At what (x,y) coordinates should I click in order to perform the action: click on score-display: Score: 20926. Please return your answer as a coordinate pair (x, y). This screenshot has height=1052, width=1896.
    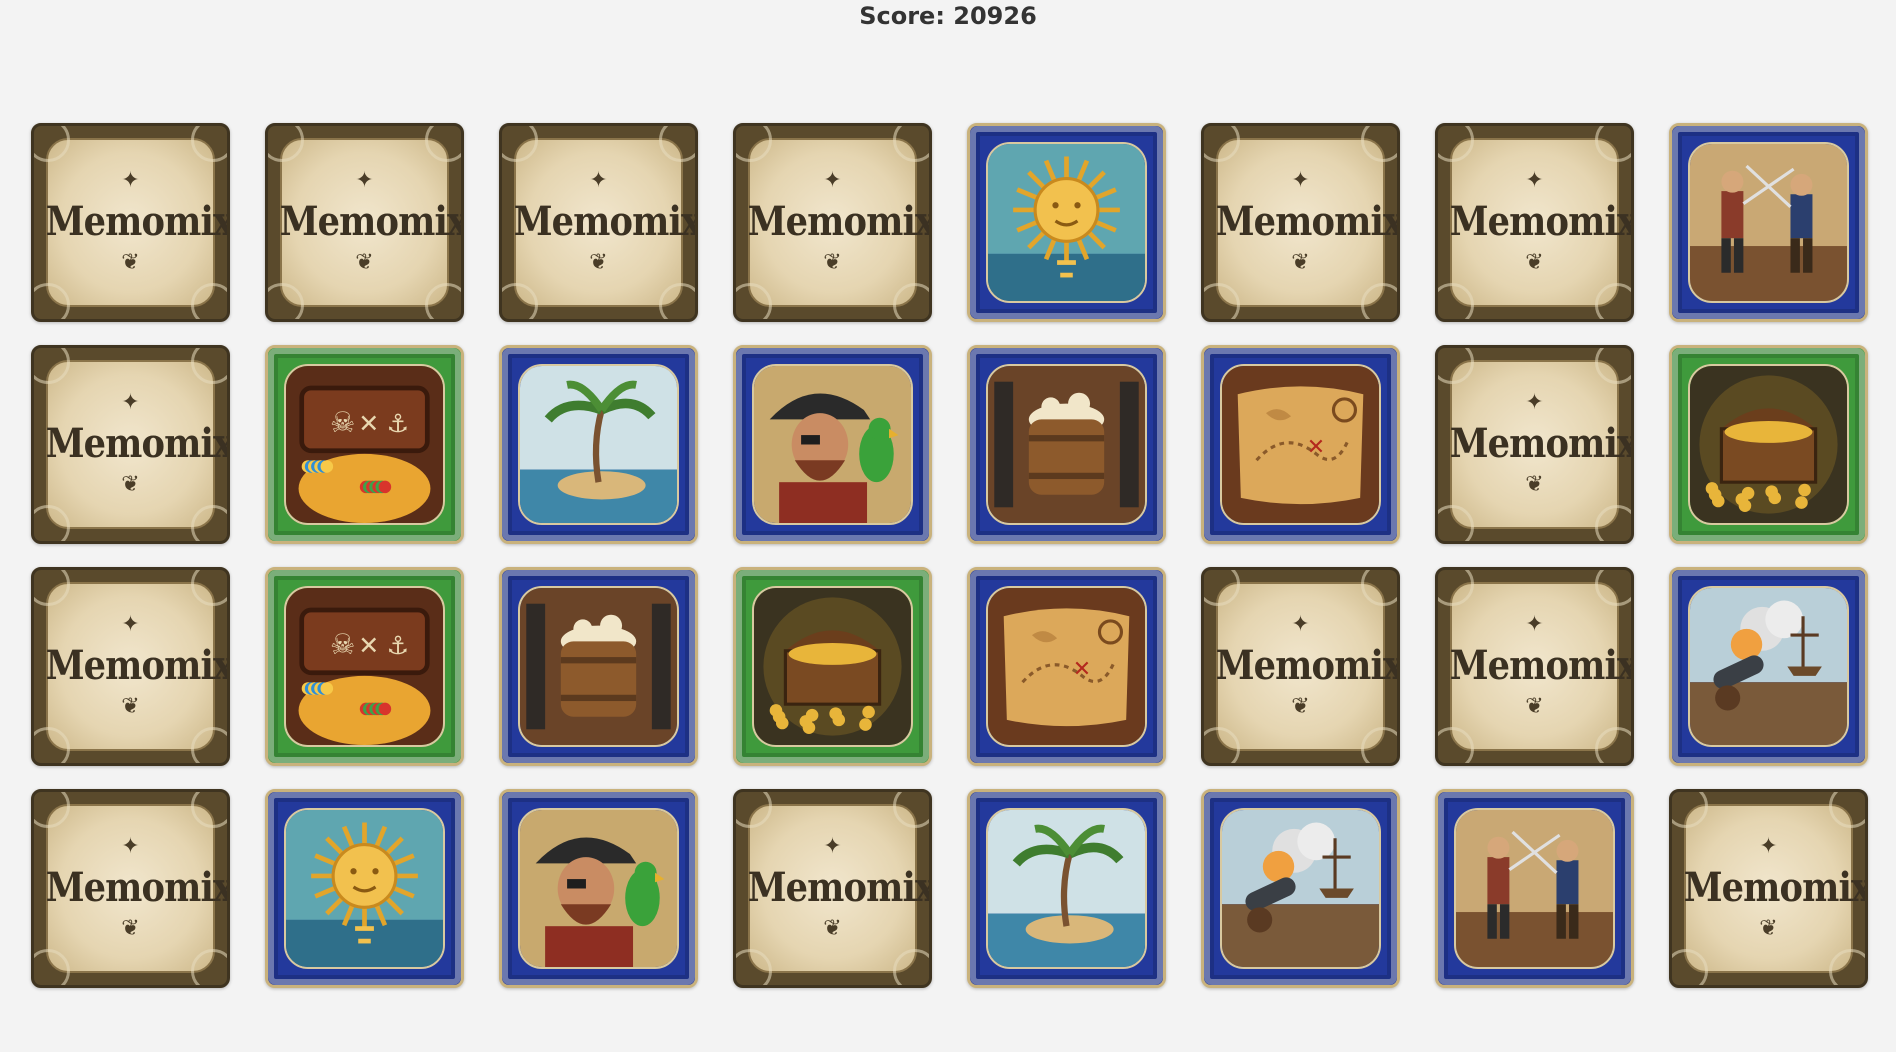
    Looking at the image, I should click on (948, 16).